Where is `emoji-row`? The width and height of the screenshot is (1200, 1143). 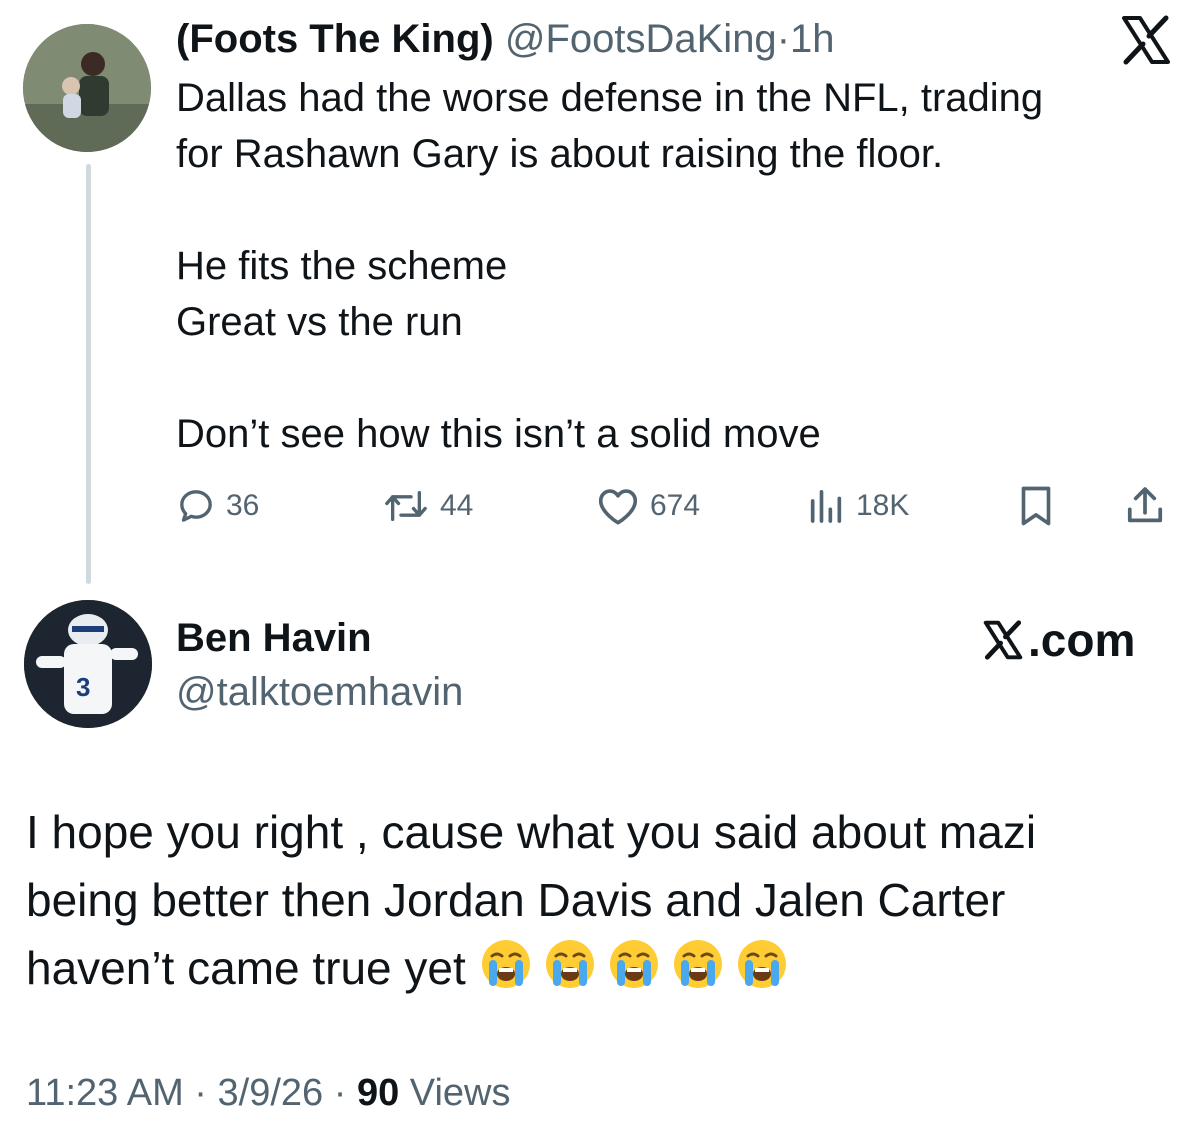 emoji-row is located at coordinates (640, 964).